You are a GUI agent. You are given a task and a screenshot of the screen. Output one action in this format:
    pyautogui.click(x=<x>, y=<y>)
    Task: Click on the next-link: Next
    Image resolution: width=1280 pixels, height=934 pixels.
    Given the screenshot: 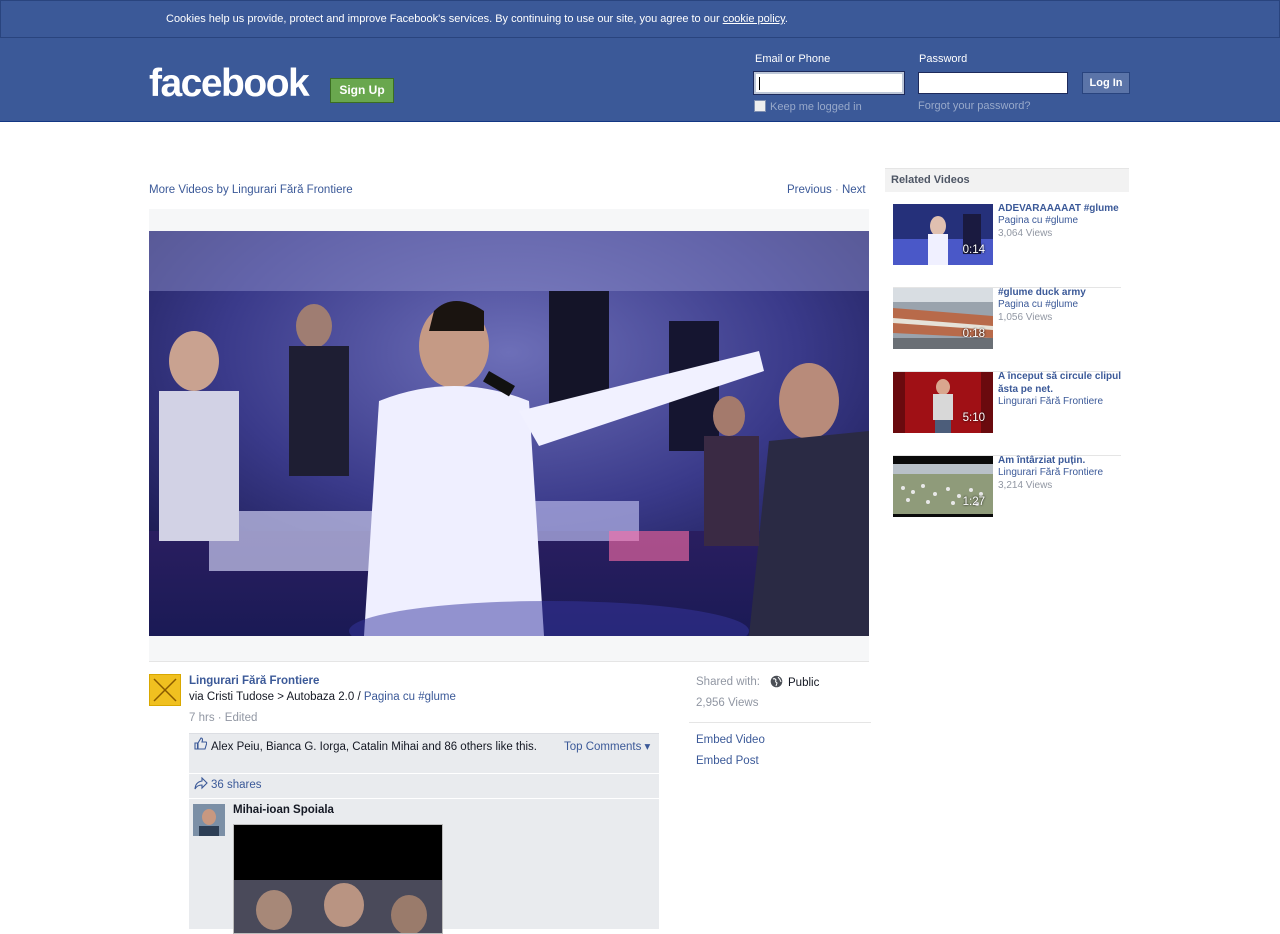 What is the action you would take?
    pyautogui.click(x=854, y=190)
    